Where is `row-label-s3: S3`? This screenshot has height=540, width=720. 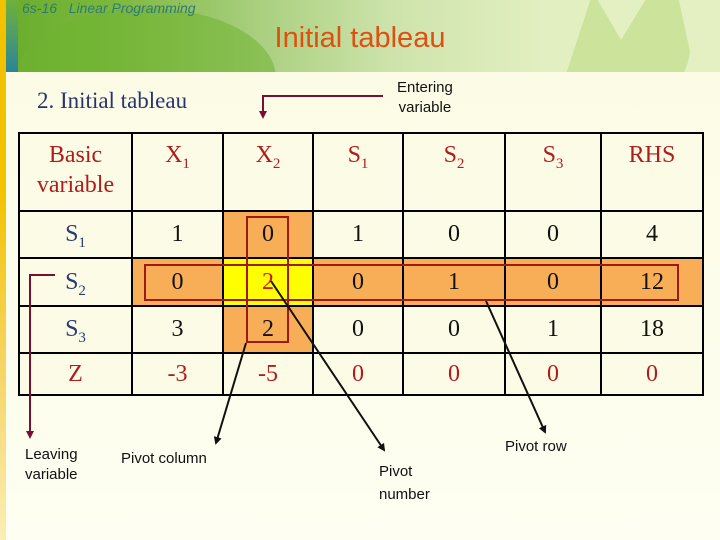 row-label-s3: S3 is located at coordinates (75, 329).